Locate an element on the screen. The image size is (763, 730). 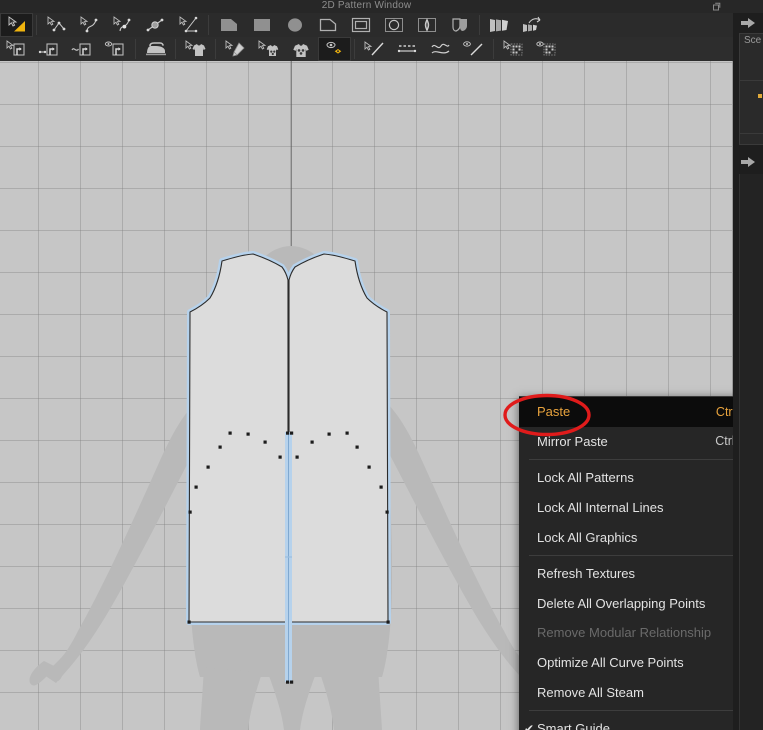
toolbar-group-steam is located at coordinates (155, 49).